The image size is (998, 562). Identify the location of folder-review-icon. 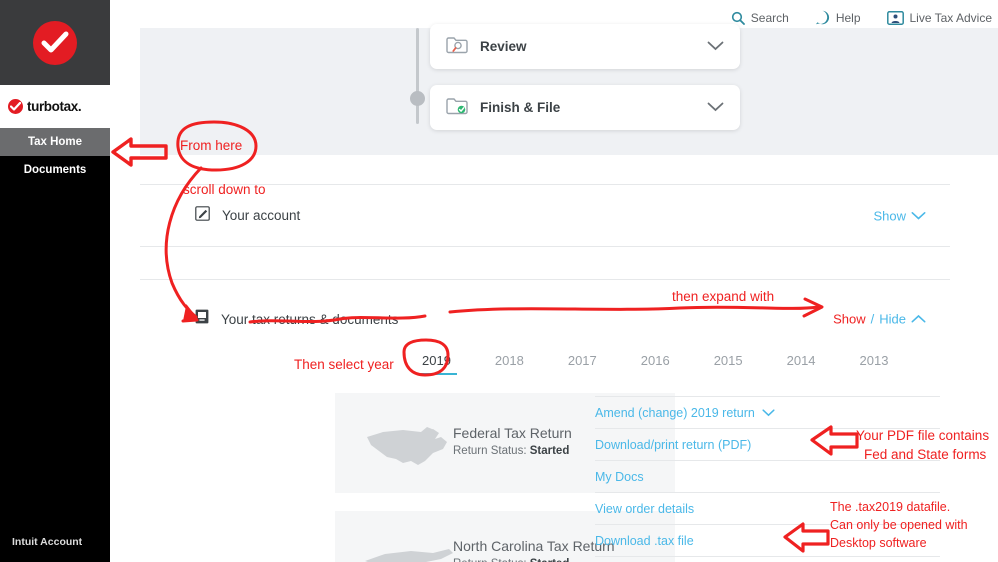
(457, 47).